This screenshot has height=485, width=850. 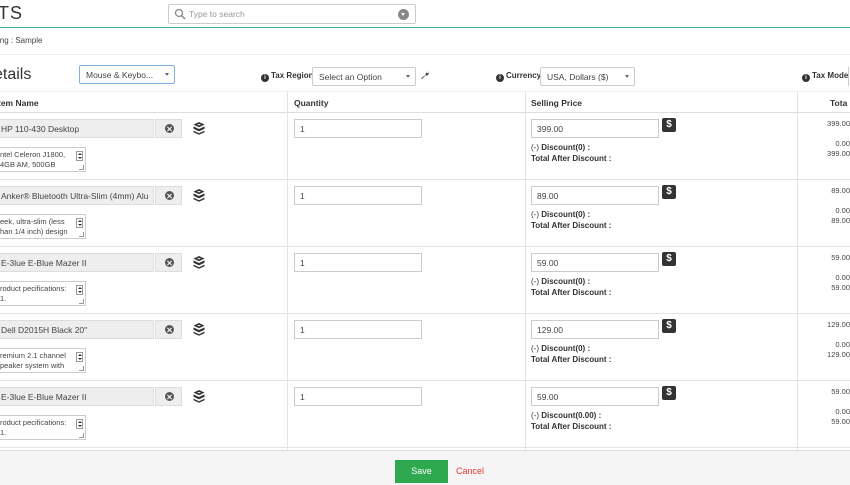 I want to click on divider, so click(x=425, y=54).